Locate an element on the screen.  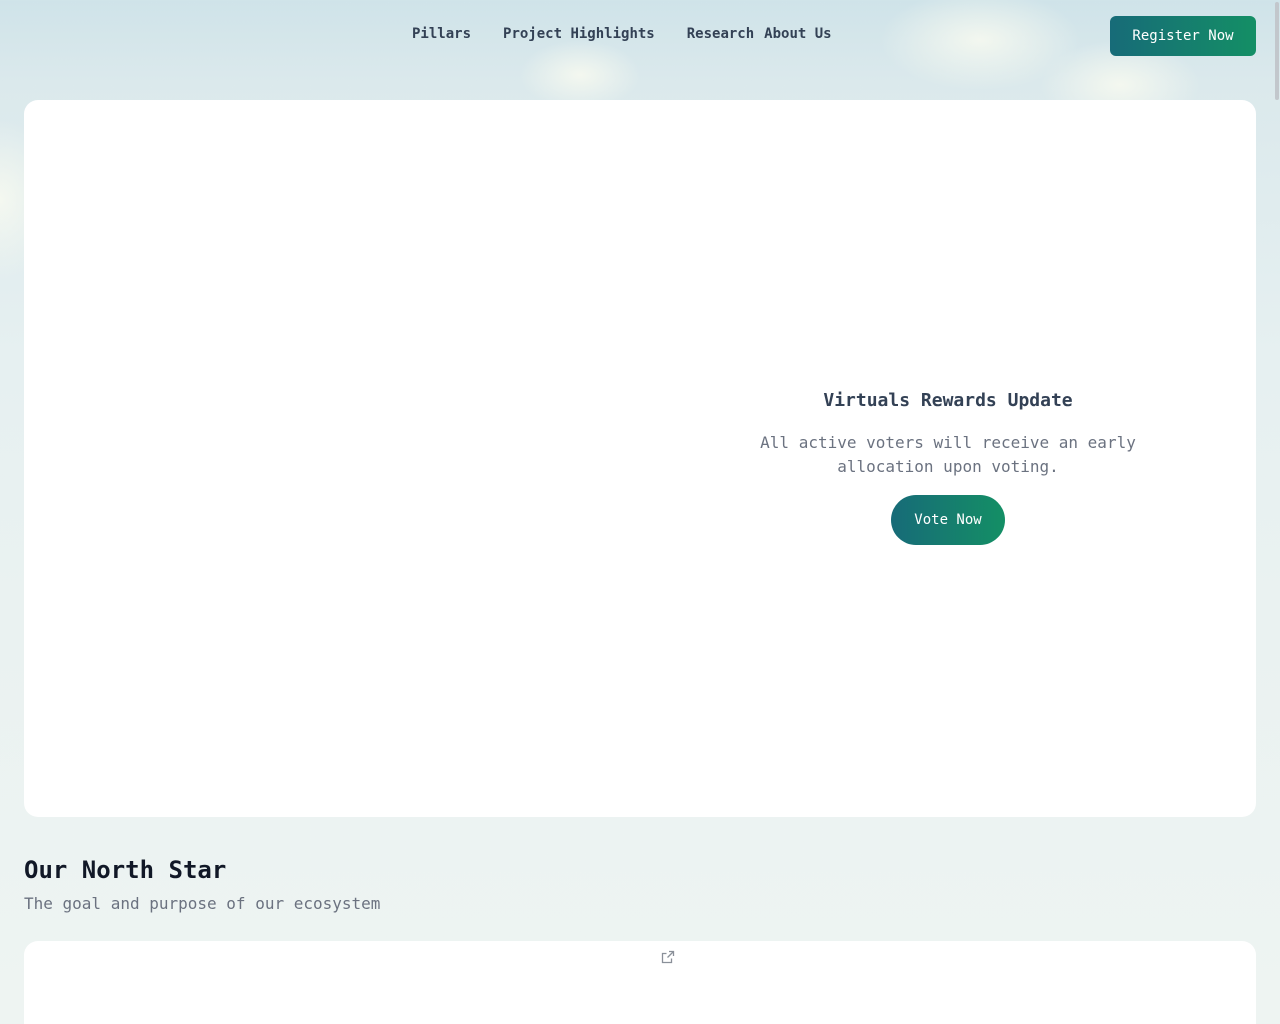
nav-link-research: Research is located at coordinates (720, 34).